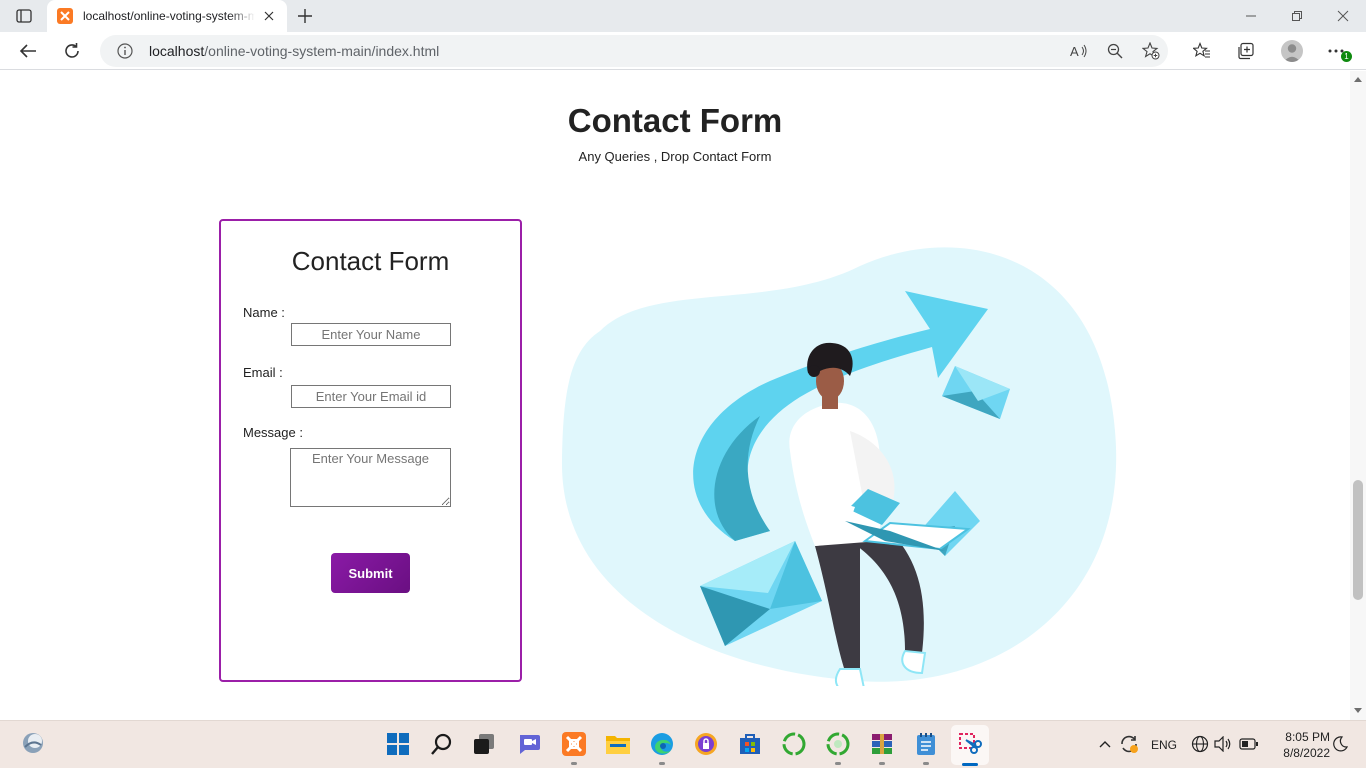 The height and width of the screenshot is (768, 1366). What do you see at coordinates (1358, 395) in the screenshot?
I see `vertical-scrollbar` at bounding box center [1358, 395].